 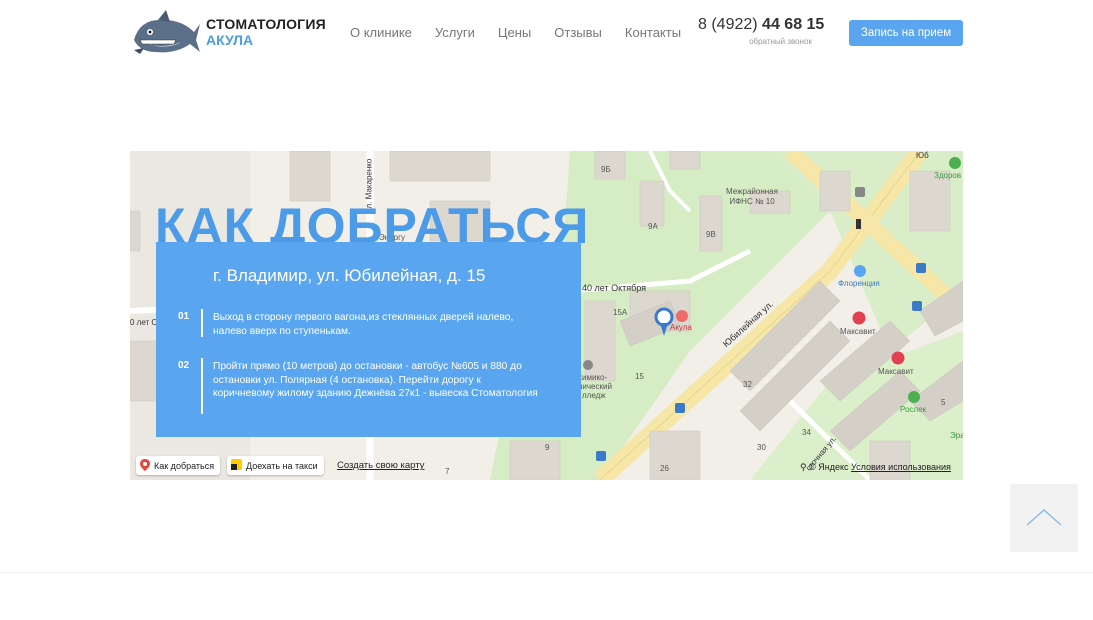 I want to click on appointment-button: Запись на прием, so click(x=906, y=33).